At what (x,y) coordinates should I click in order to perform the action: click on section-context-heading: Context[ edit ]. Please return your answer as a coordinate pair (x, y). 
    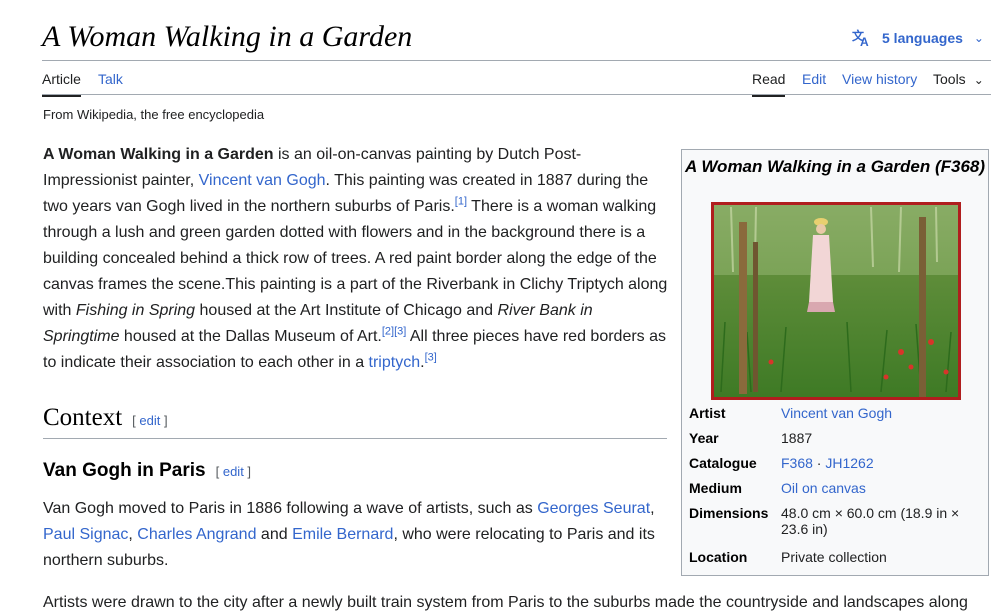
    Looking at the image, I should click on (355, 421).